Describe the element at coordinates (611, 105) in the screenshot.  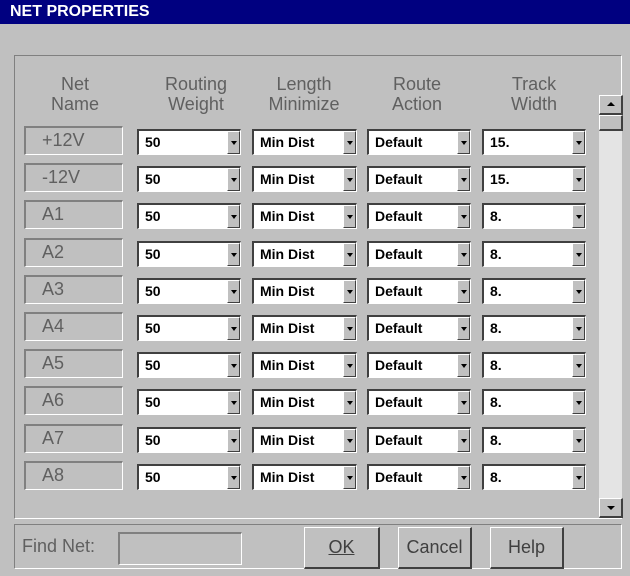
I see `scroll-up-arrow-icon` at that location.